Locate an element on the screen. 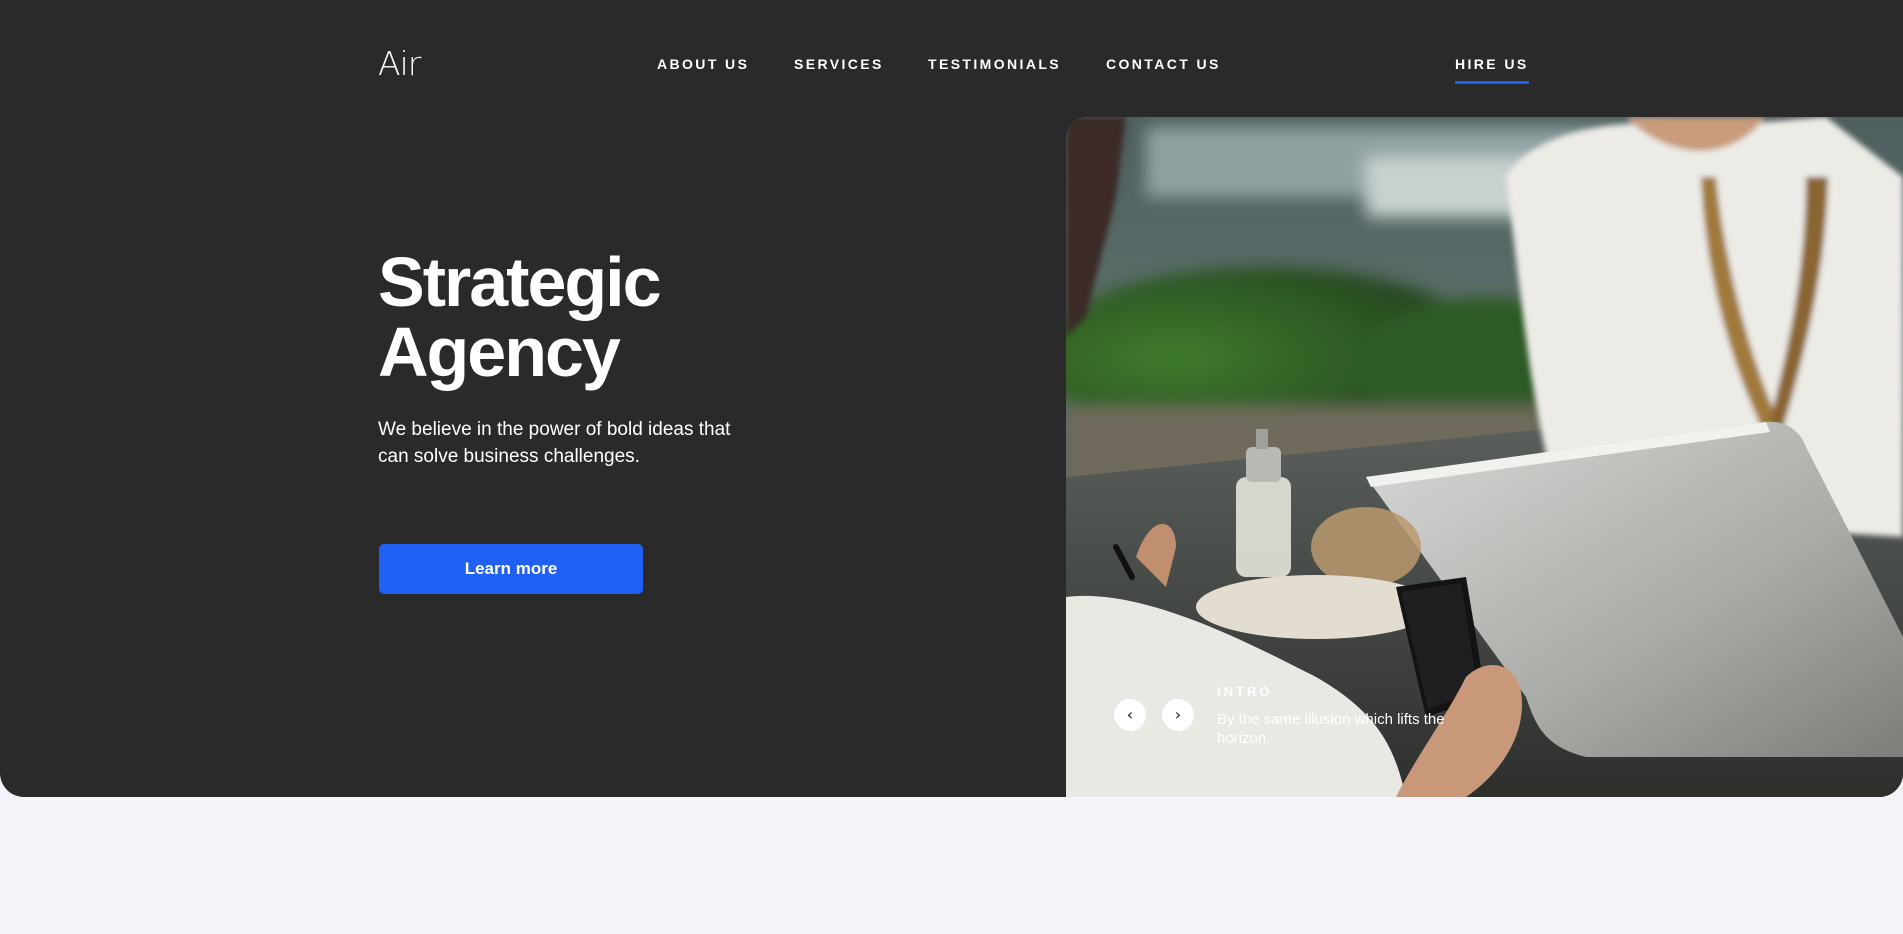  learn-more-button: Learn more is located at coordinates (511, 569).